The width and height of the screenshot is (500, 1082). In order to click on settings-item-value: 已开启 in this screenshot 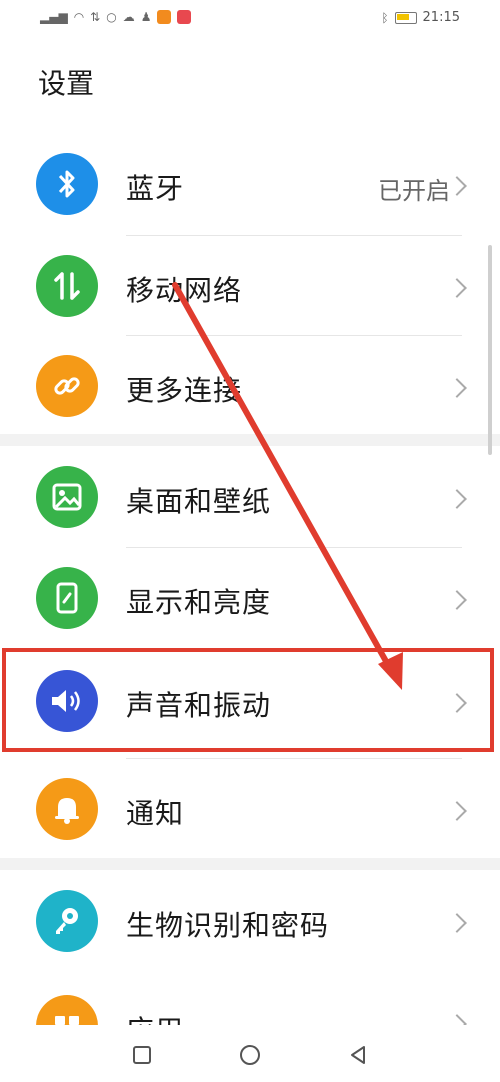, I will do `click(414, 191)`.